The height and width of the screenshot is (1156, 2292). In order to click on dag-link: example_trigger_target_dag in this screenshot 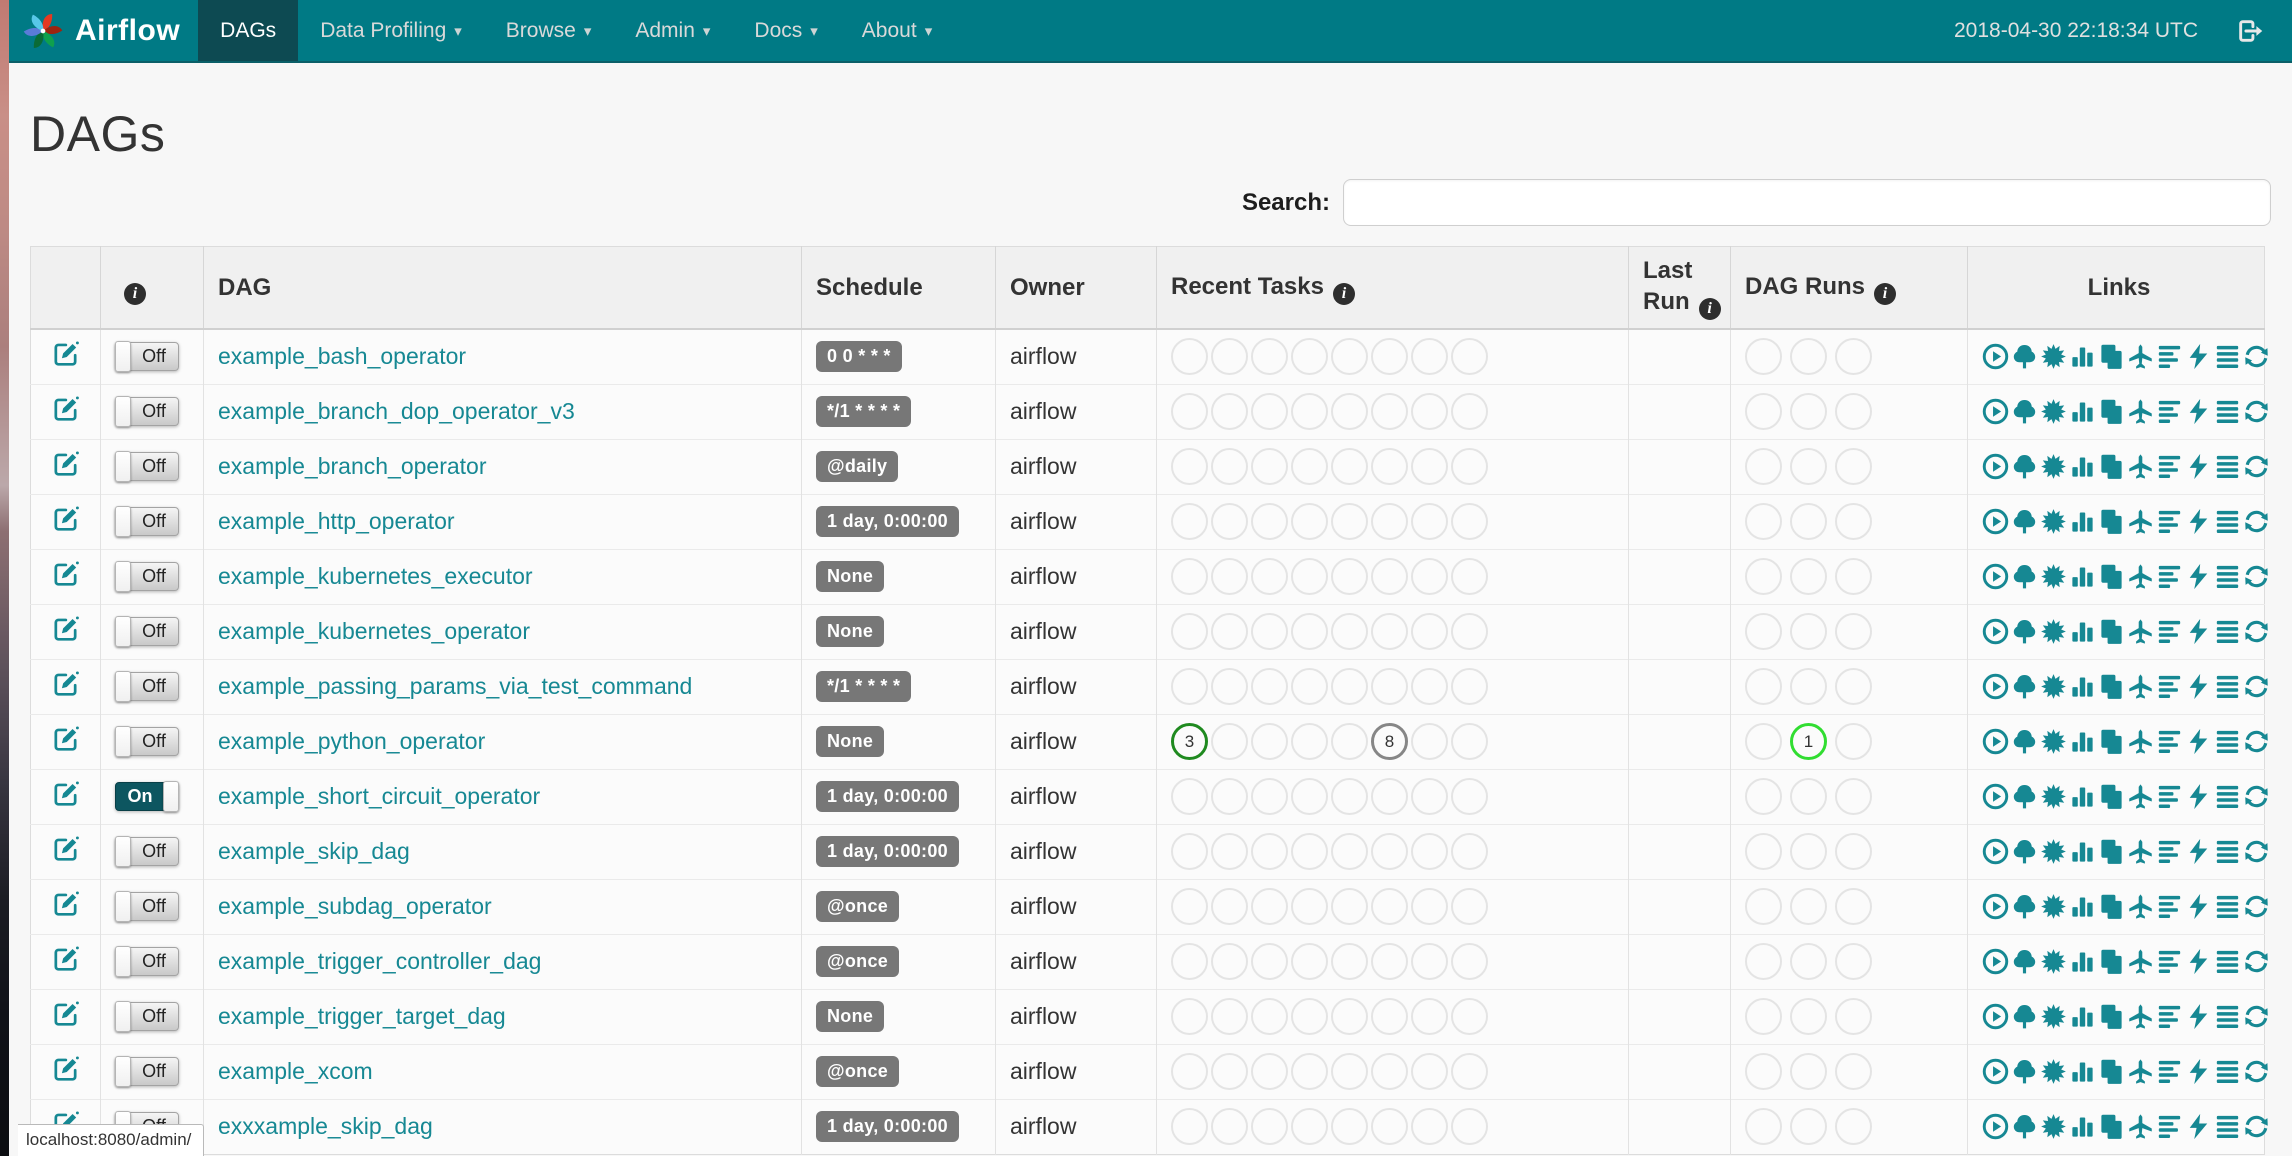, I will do `click(362, 1016)`.